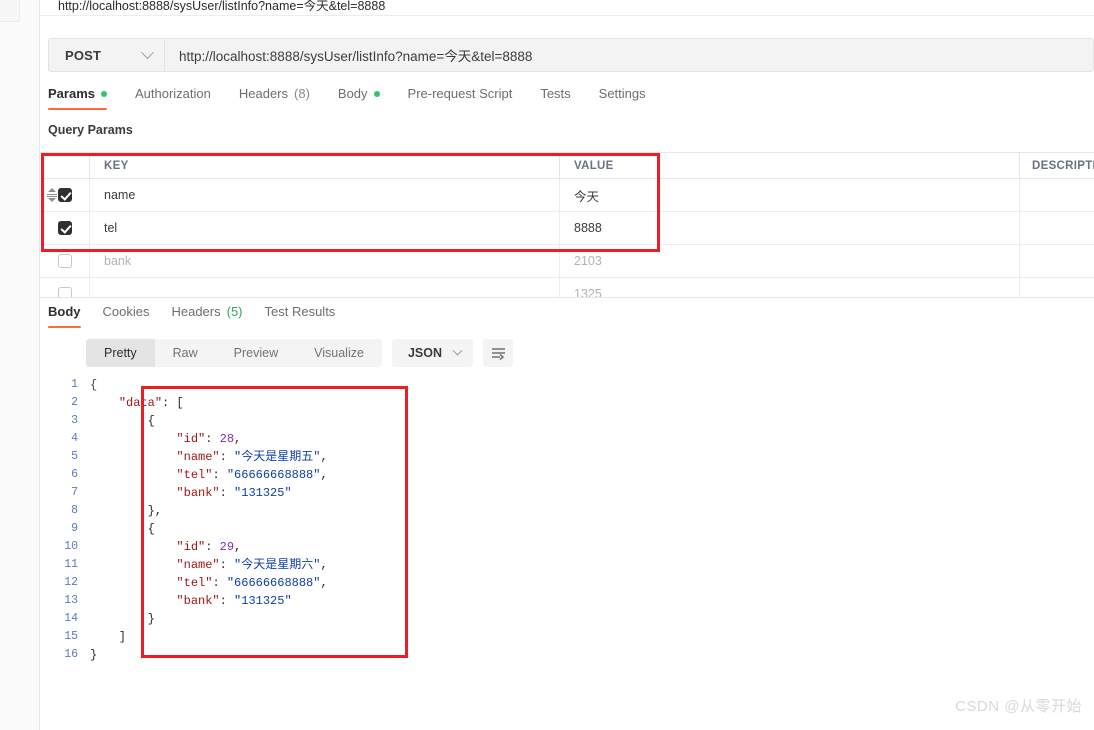 This screenshot has height=730, width=1094. Describe the element at coordinates (567, 511) in the screenshot. I see `code-line: 8 },` at that location.